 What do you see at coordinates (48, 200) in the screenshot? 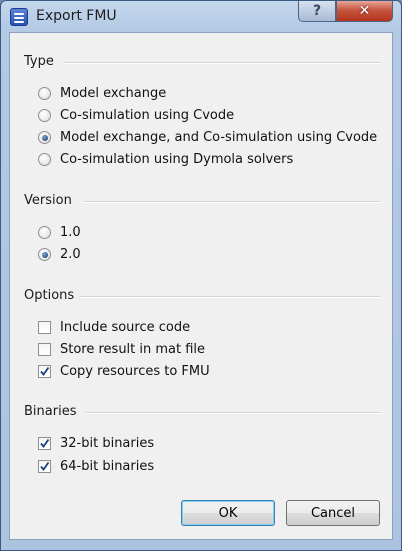
I see `version-group-title: Version` at bounding box center [48, 200].